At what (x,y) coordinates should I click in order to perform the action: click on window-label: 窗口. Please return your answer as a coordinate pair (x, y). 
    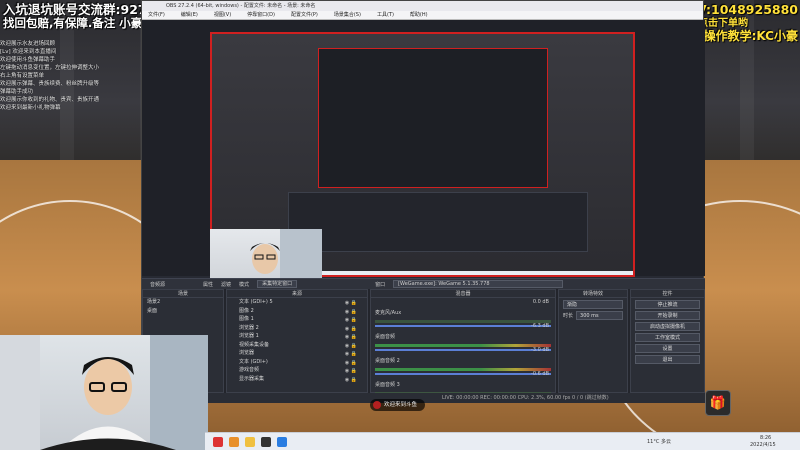
    Looking at the image, I should click on (380, 284).